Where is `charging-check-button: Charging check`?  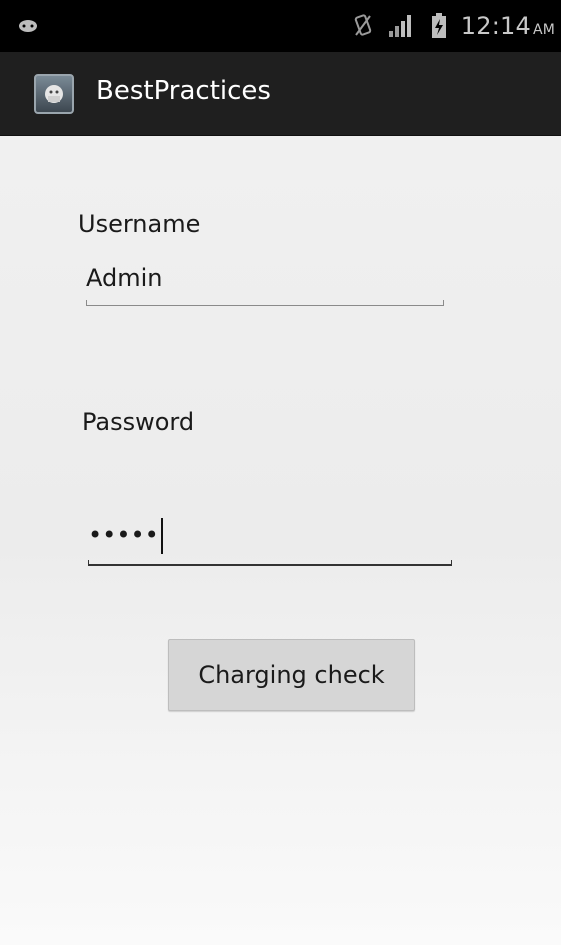 charging-check-button: Charging check is located at coordinates (291, 675).